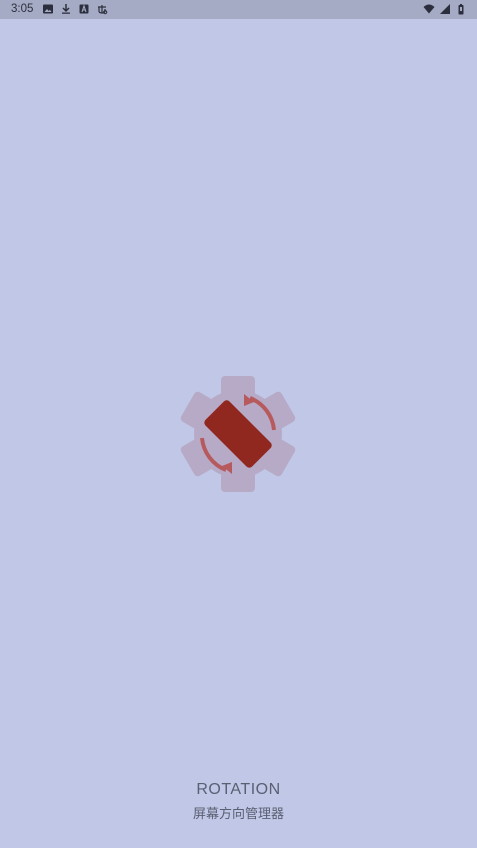 This screenshot has width=477, height=848. Describe the element at coordinates (22, 9) in the screenshot. I see `status-time: 3:05` at that location.